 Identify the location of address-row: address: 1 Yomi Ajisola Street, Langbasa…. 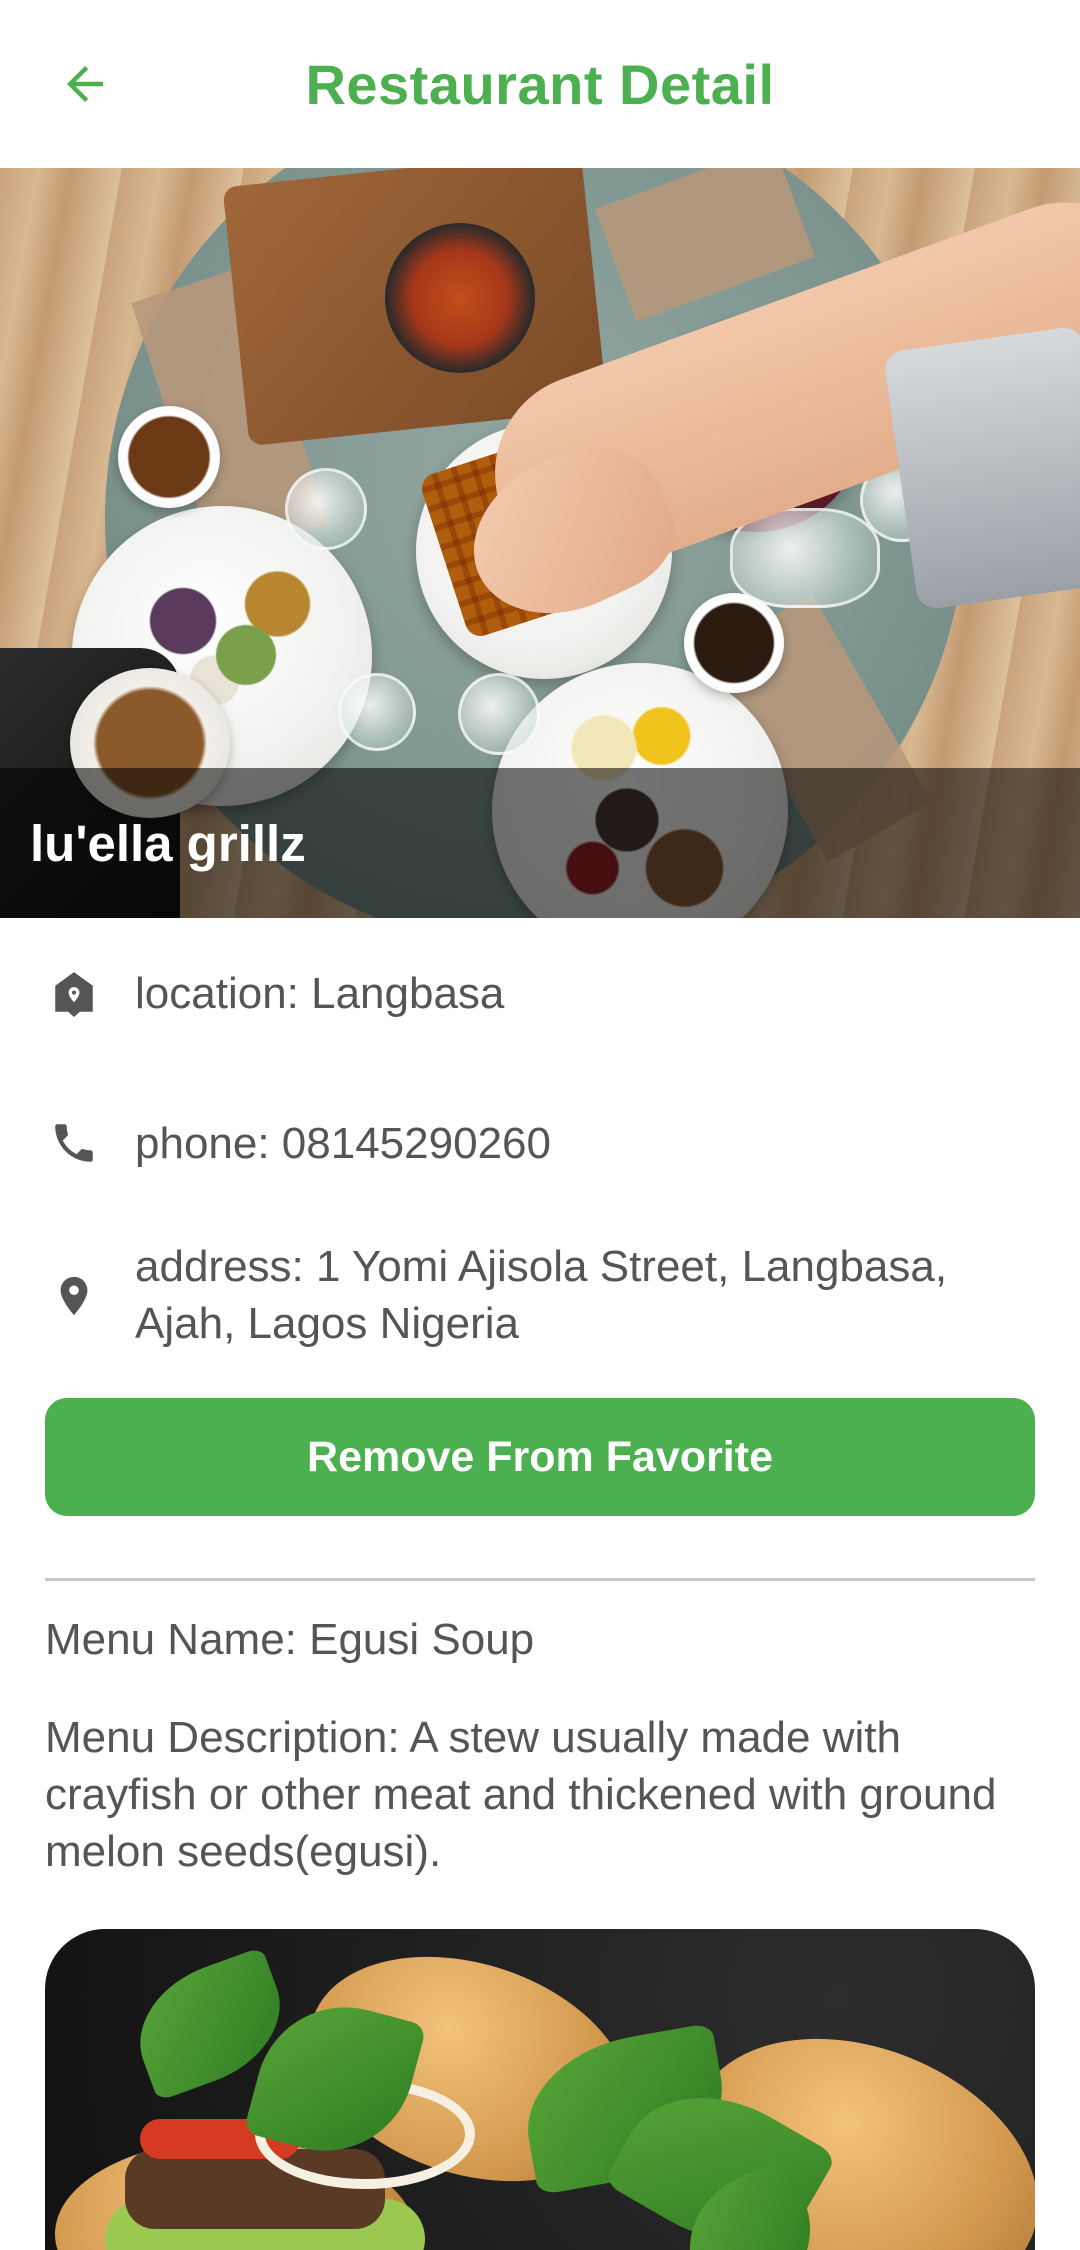
(540, 1298).